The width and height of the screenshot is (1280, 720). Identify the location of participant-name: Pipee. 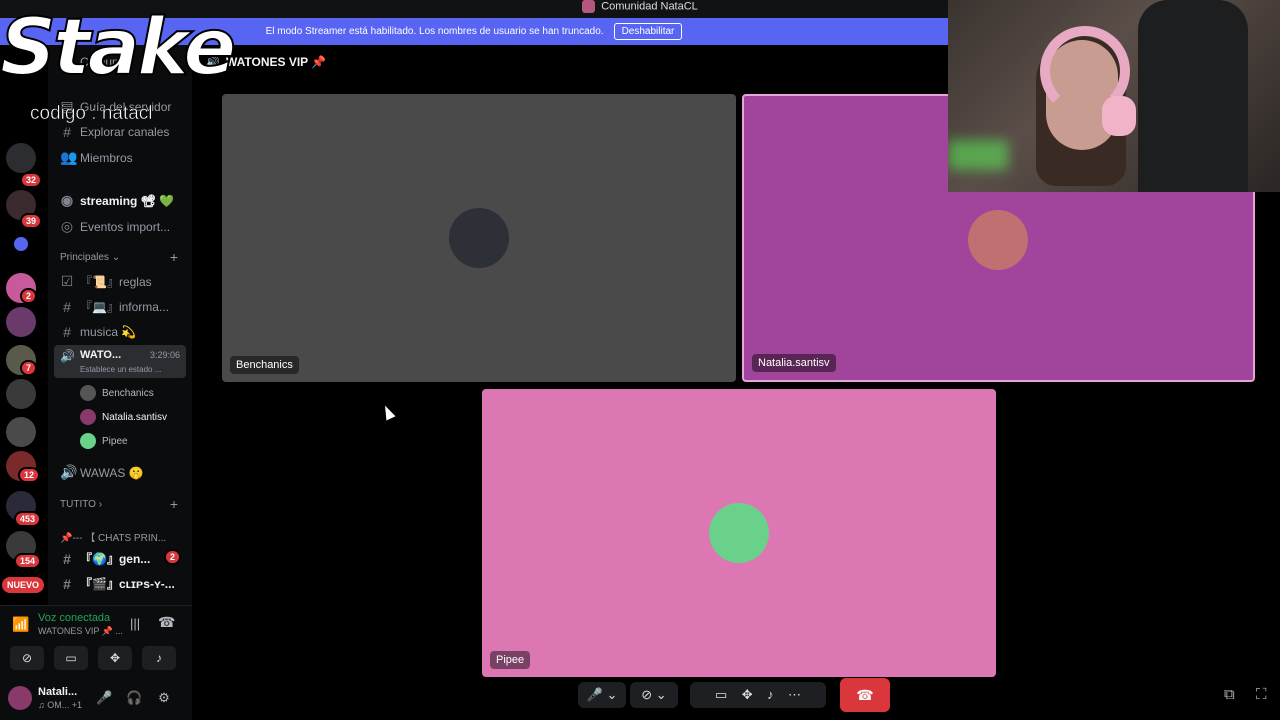
(510, 660).